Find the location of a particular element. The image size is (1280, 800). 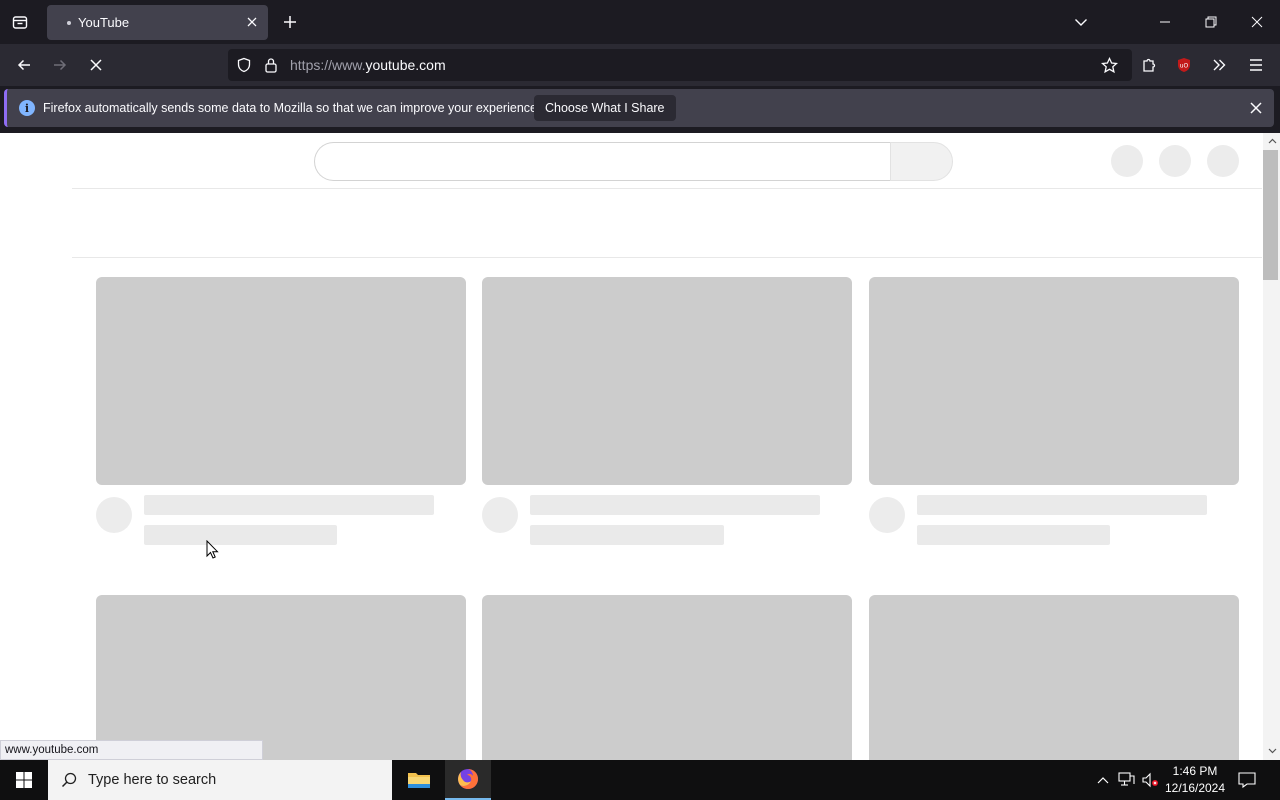

taskbar-clock: 1:46 PM 12/16/2024 is located at coordinates (1195, 780).